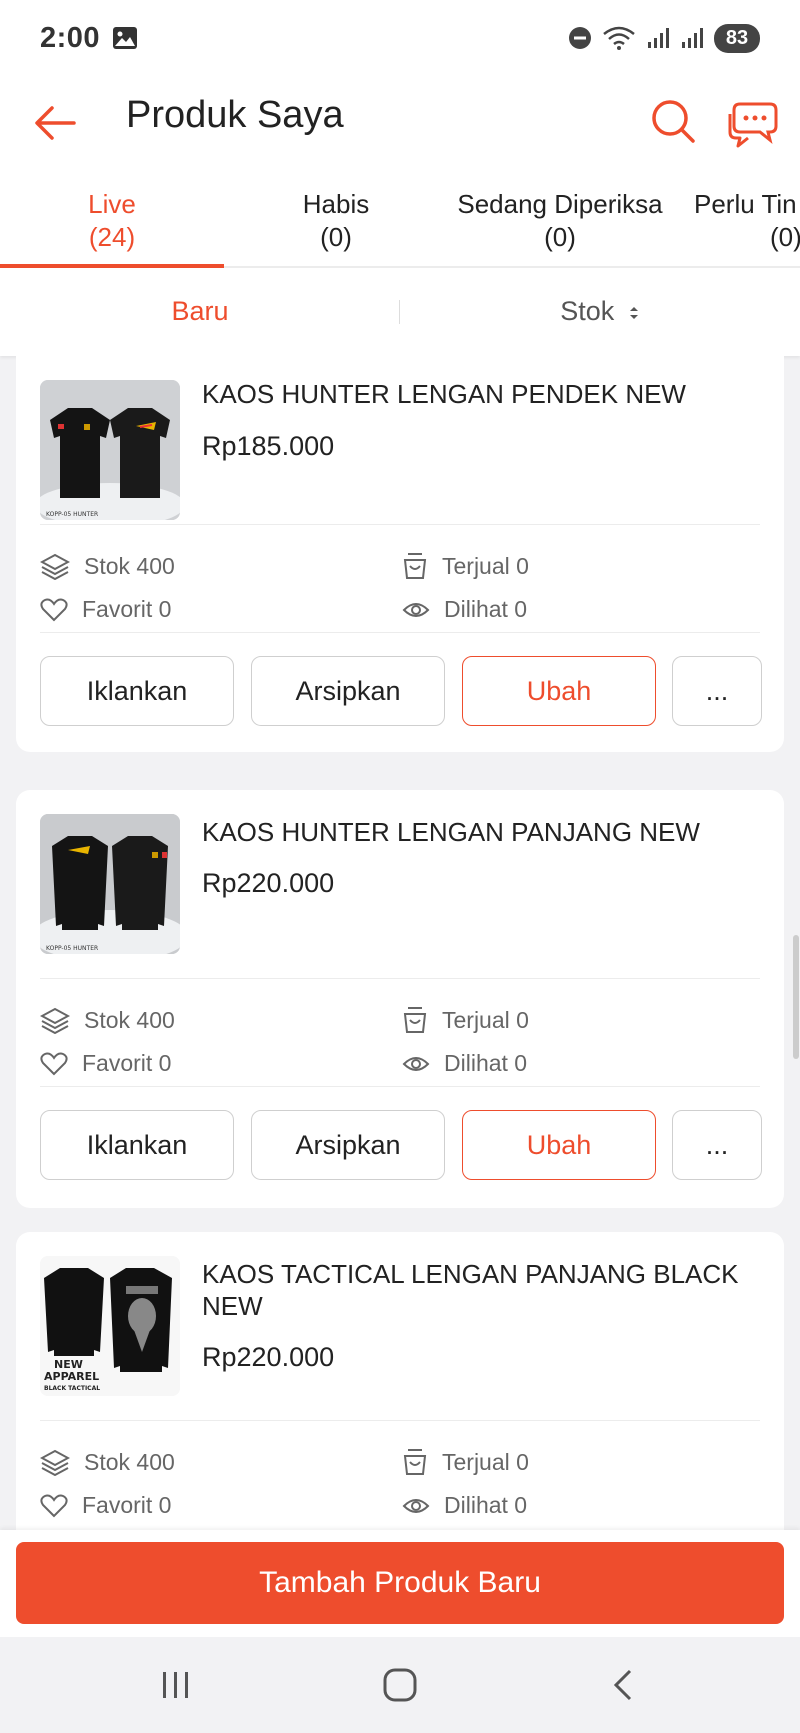  What do you see at coordinates (470, 1290) in the screenshot?
I see `product-name: KAOS TACTICAL LENGAN PANJANG BLACK NEW` at bounding box center [470, 1290].